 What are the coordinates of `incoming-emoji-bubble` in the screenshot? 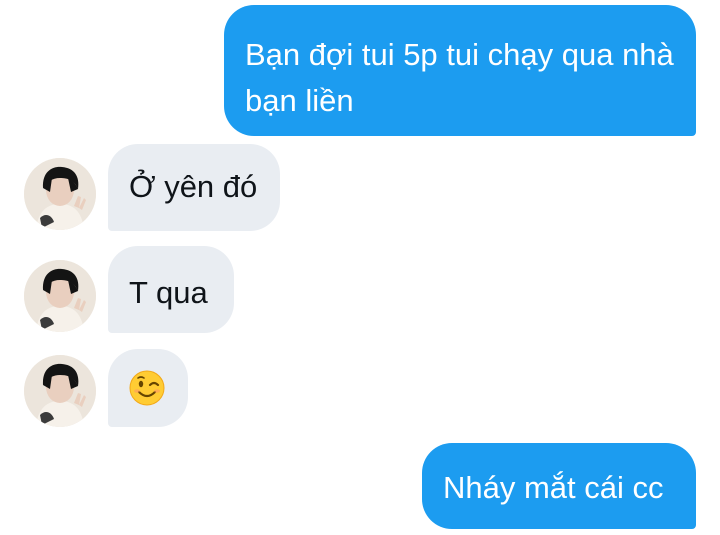 It's located at (148, 388).